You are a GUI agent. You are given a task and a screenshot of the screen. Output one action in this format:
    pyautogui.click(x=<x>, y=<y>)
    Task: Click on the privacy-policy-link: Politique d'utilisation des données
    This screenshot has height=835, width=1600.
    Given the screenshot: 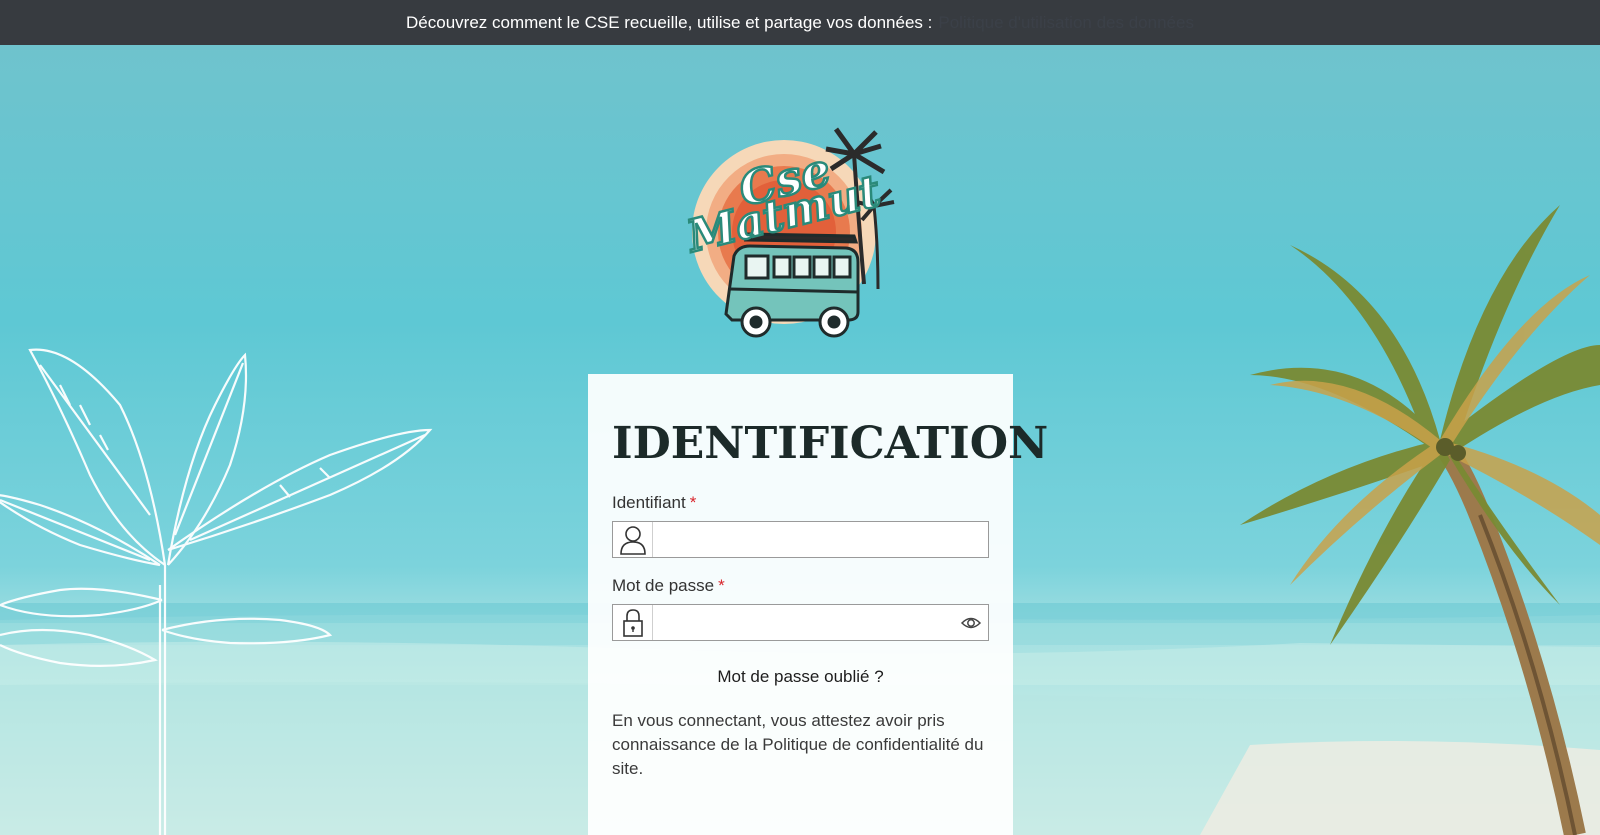 What is the action you would take?
    pyautogui.click(x=1066, y=23)
    